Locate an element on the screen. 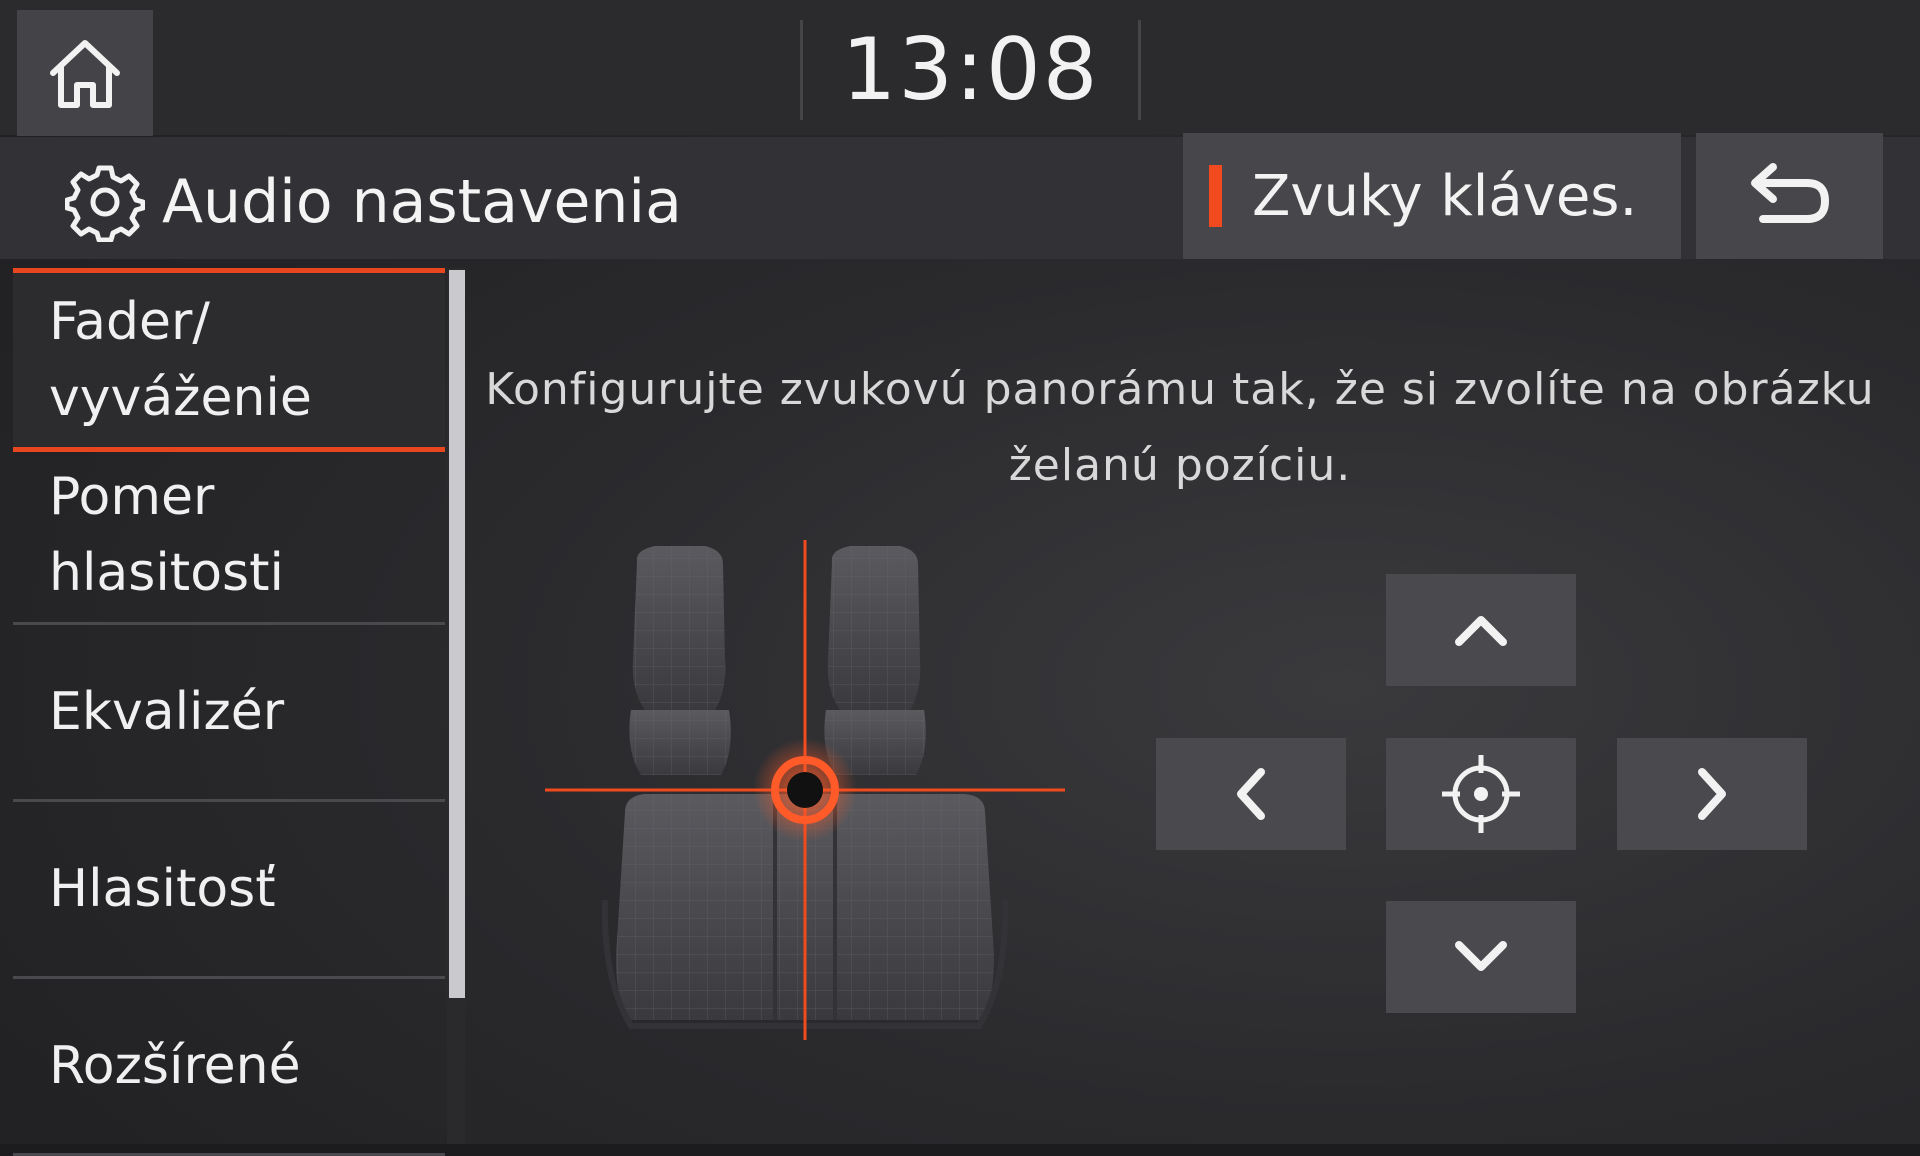 The width and height of the screenshot is (1920, 1156). key-sounds-indicator is located at coordinates (1215, 196).